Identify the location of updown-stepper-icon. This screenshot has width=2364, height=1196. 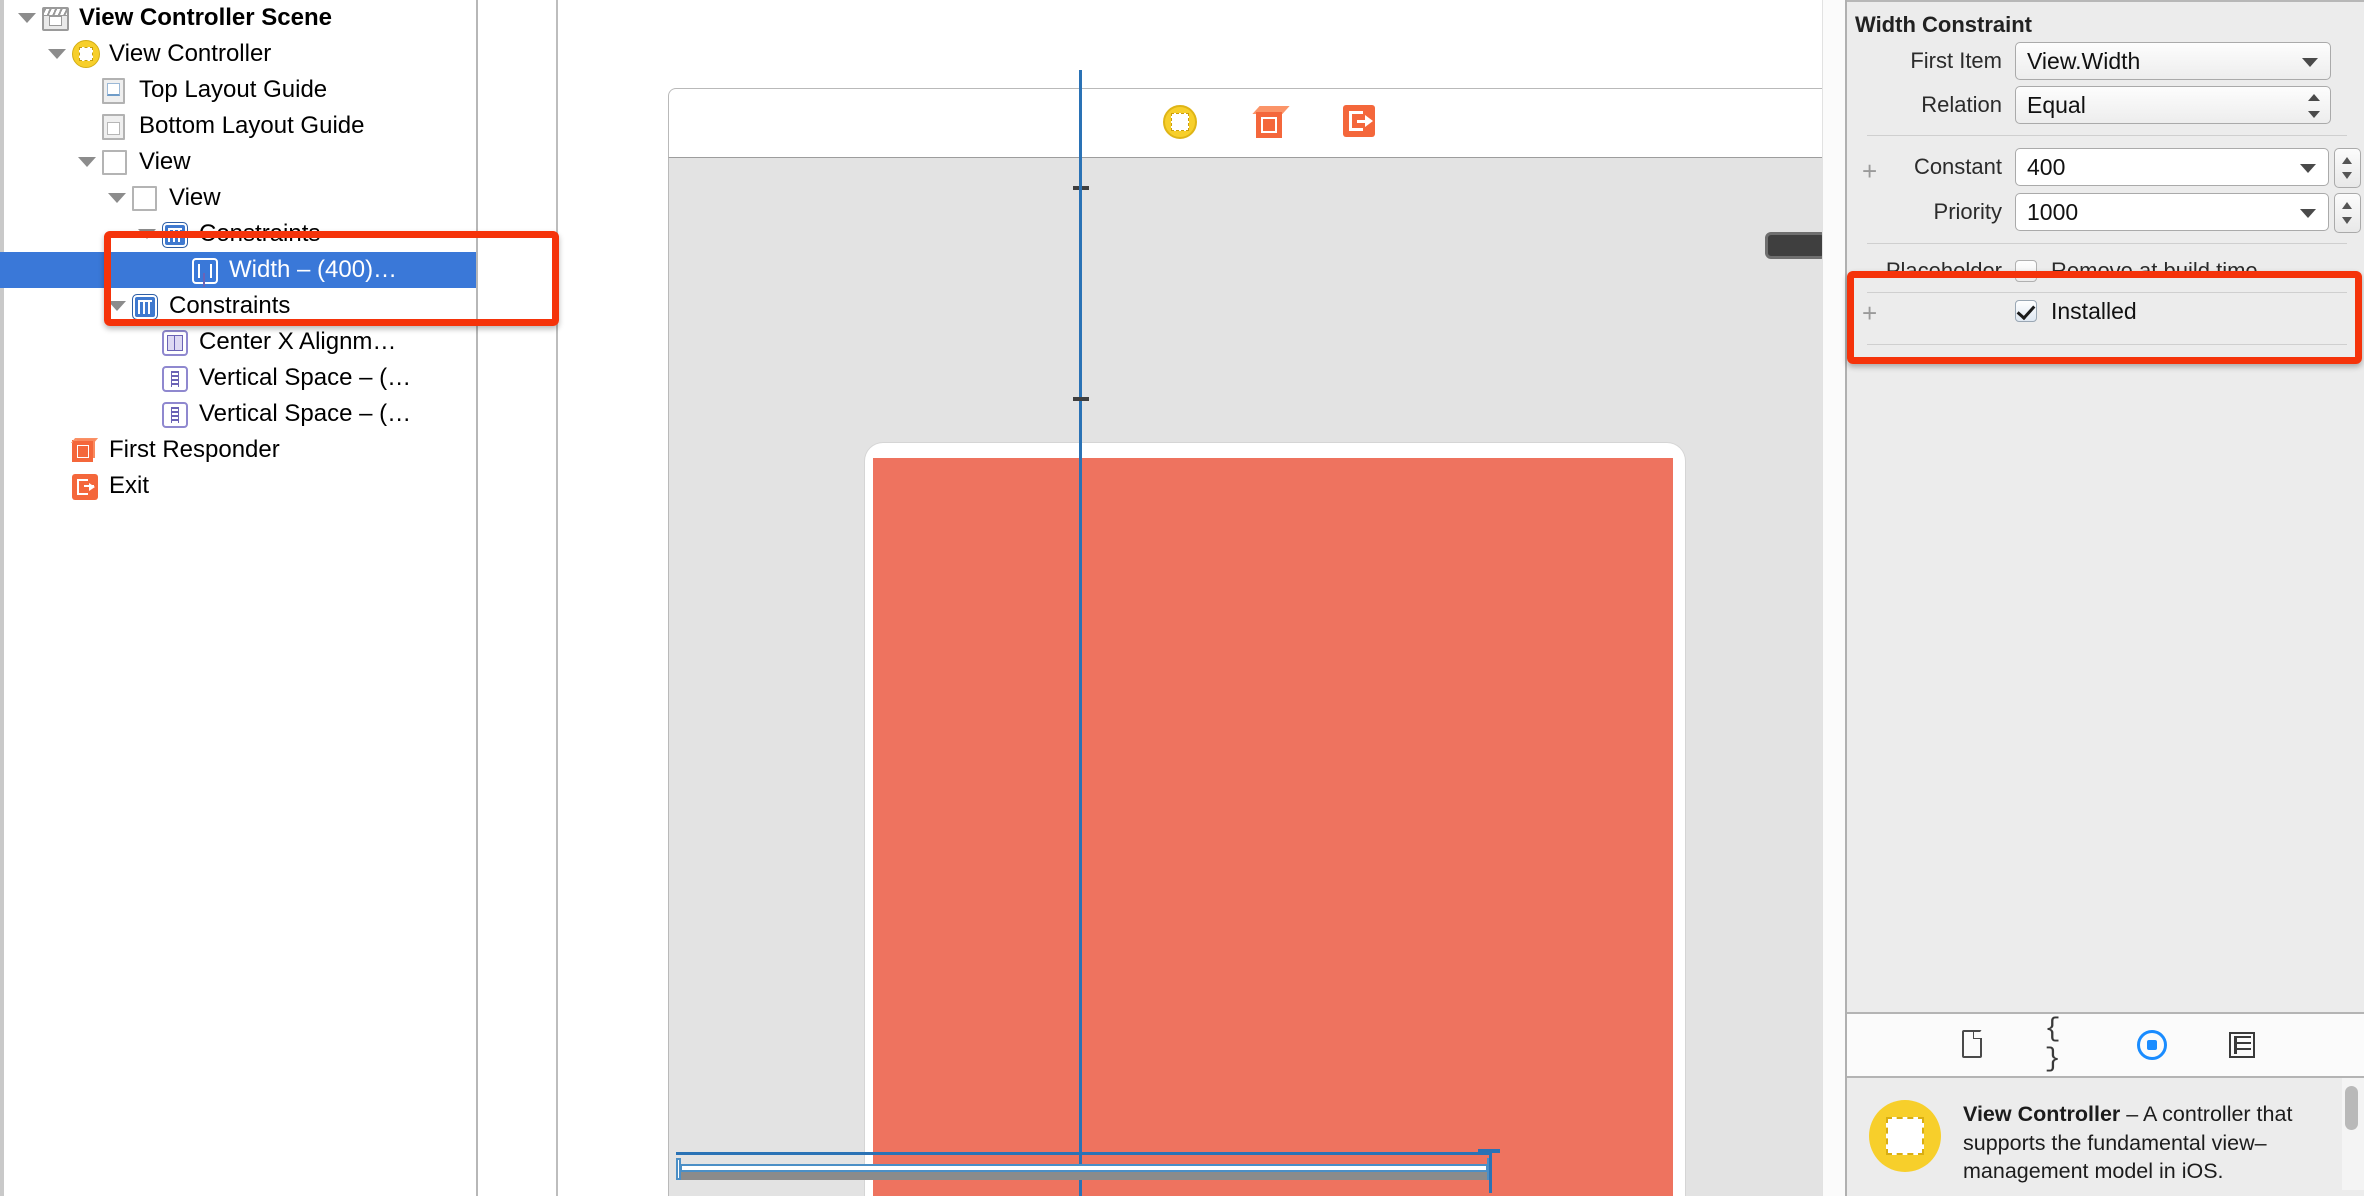
(2314, 106).